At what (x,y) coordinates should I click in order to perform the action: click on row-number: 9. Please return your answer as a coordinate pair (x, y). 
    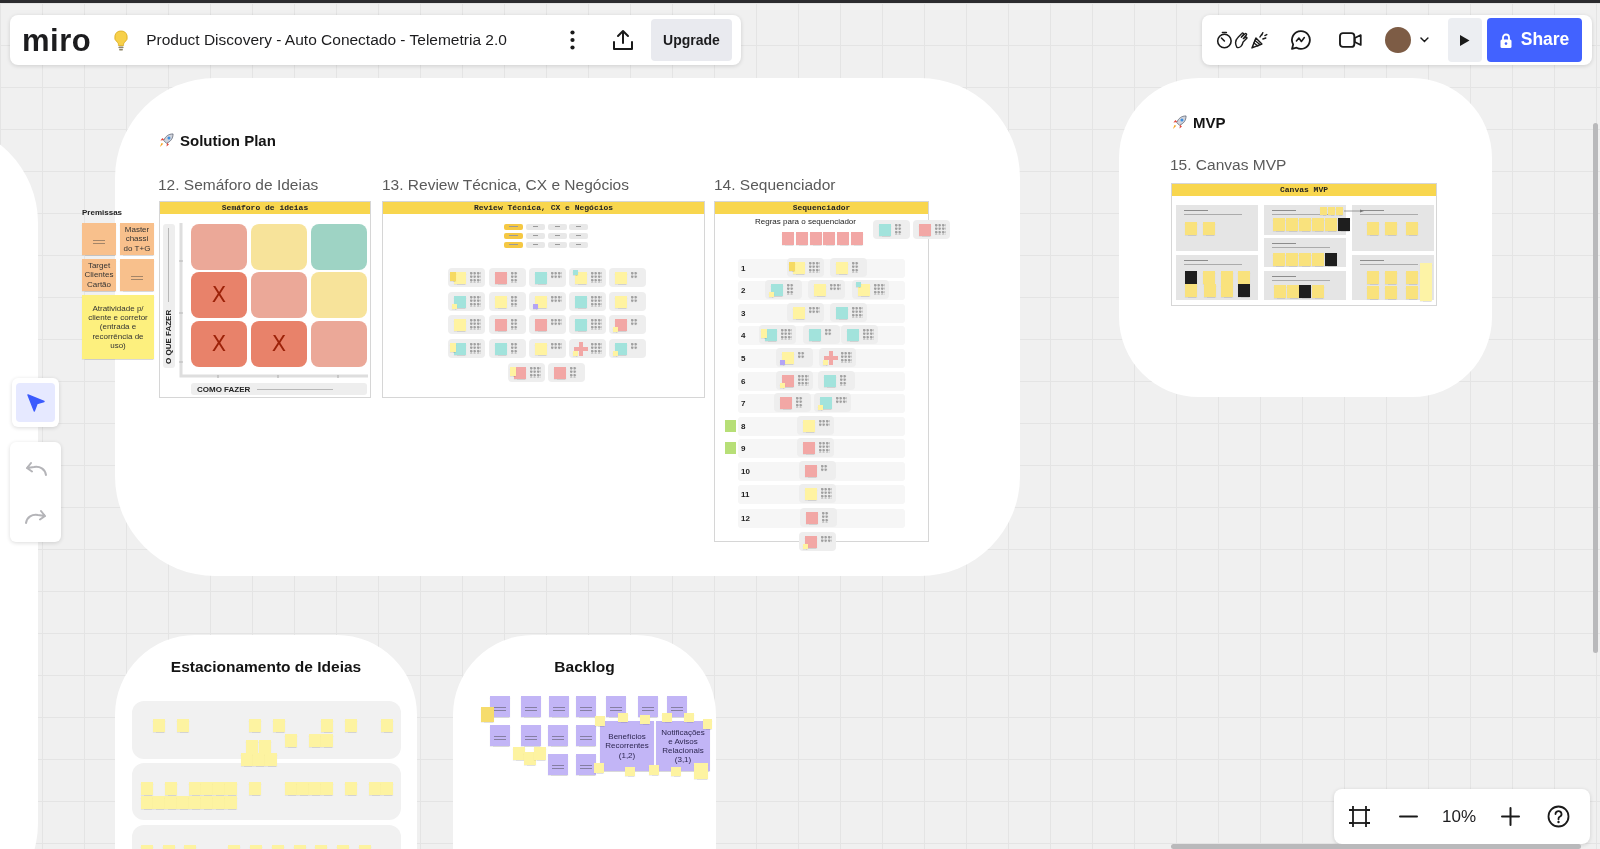
    Looking at the image, I should click on (743, 448).